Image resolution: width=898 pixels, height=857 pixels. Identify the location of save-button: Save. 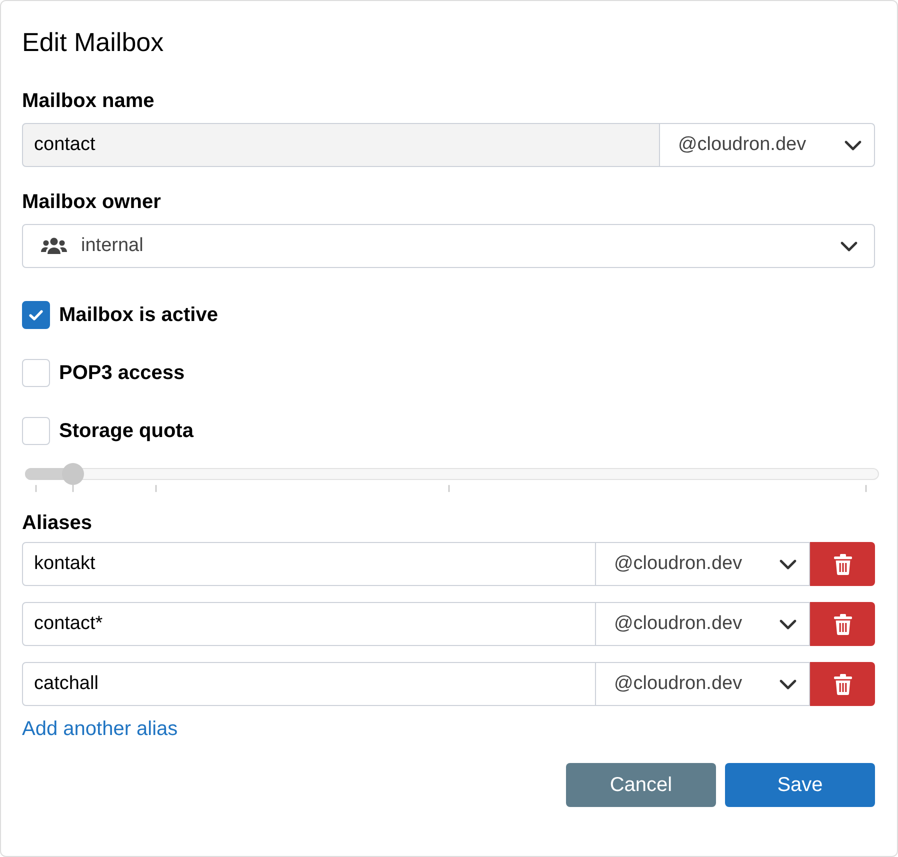
(800, 785).